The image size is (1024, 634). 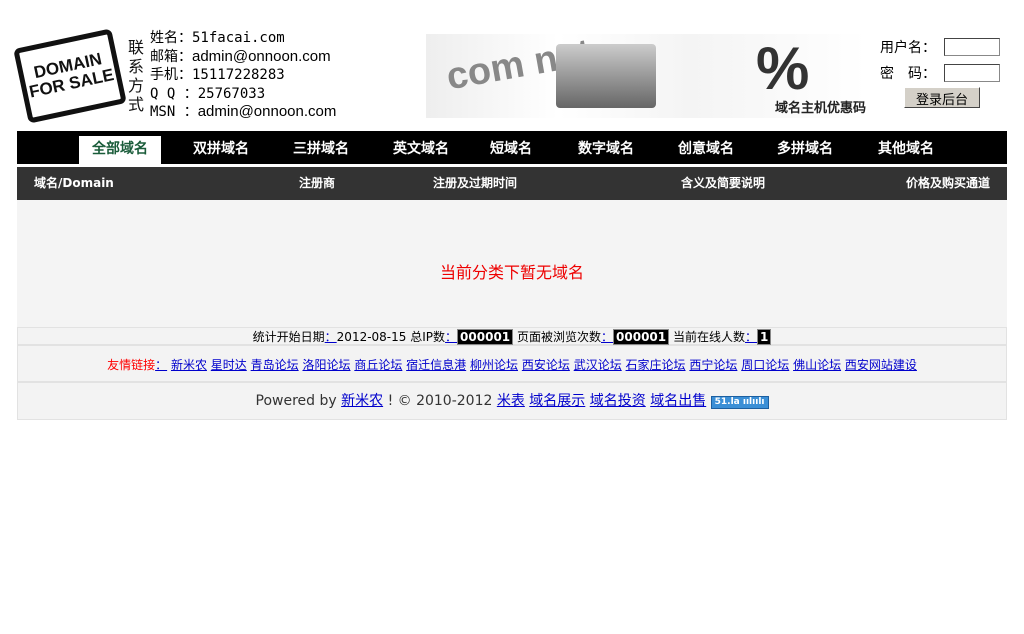 I want to click on nav-tab: 多拼域名, so click(x=805, y=150).